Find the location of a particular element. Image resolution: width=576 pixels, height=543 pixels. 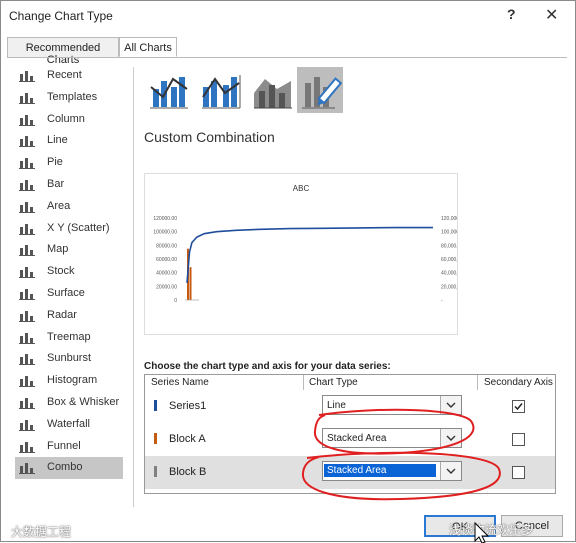

column-chart-icon is located at coordinates (27, 119).